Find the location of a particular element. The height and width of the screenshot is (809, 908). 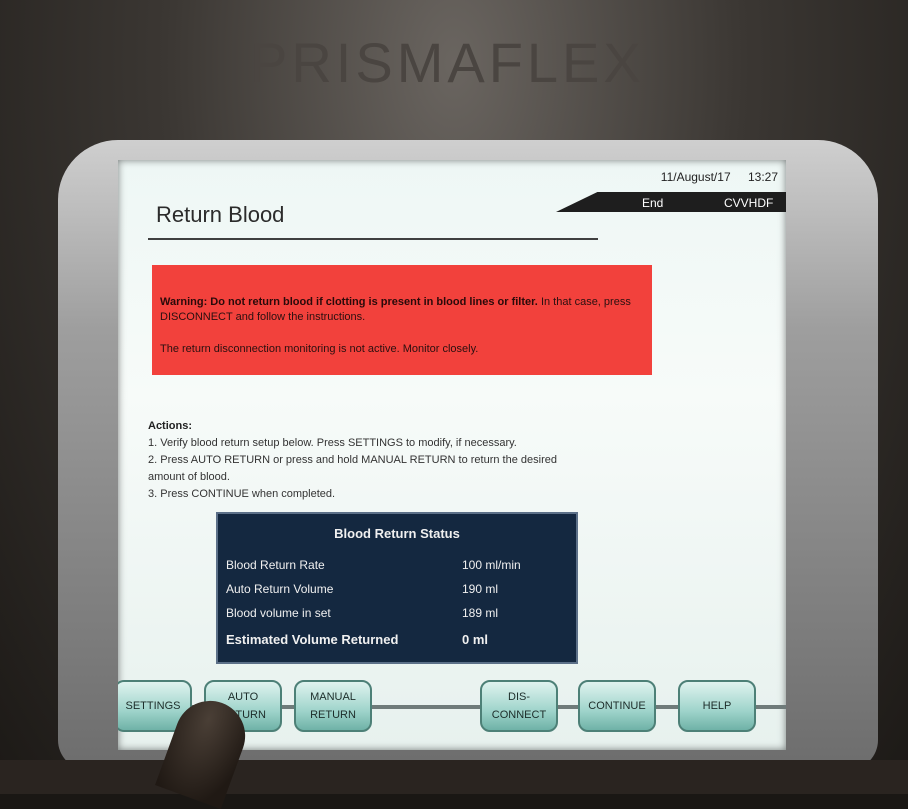

settings-button-label: SETTINGS is located at coordinates (153, 706).